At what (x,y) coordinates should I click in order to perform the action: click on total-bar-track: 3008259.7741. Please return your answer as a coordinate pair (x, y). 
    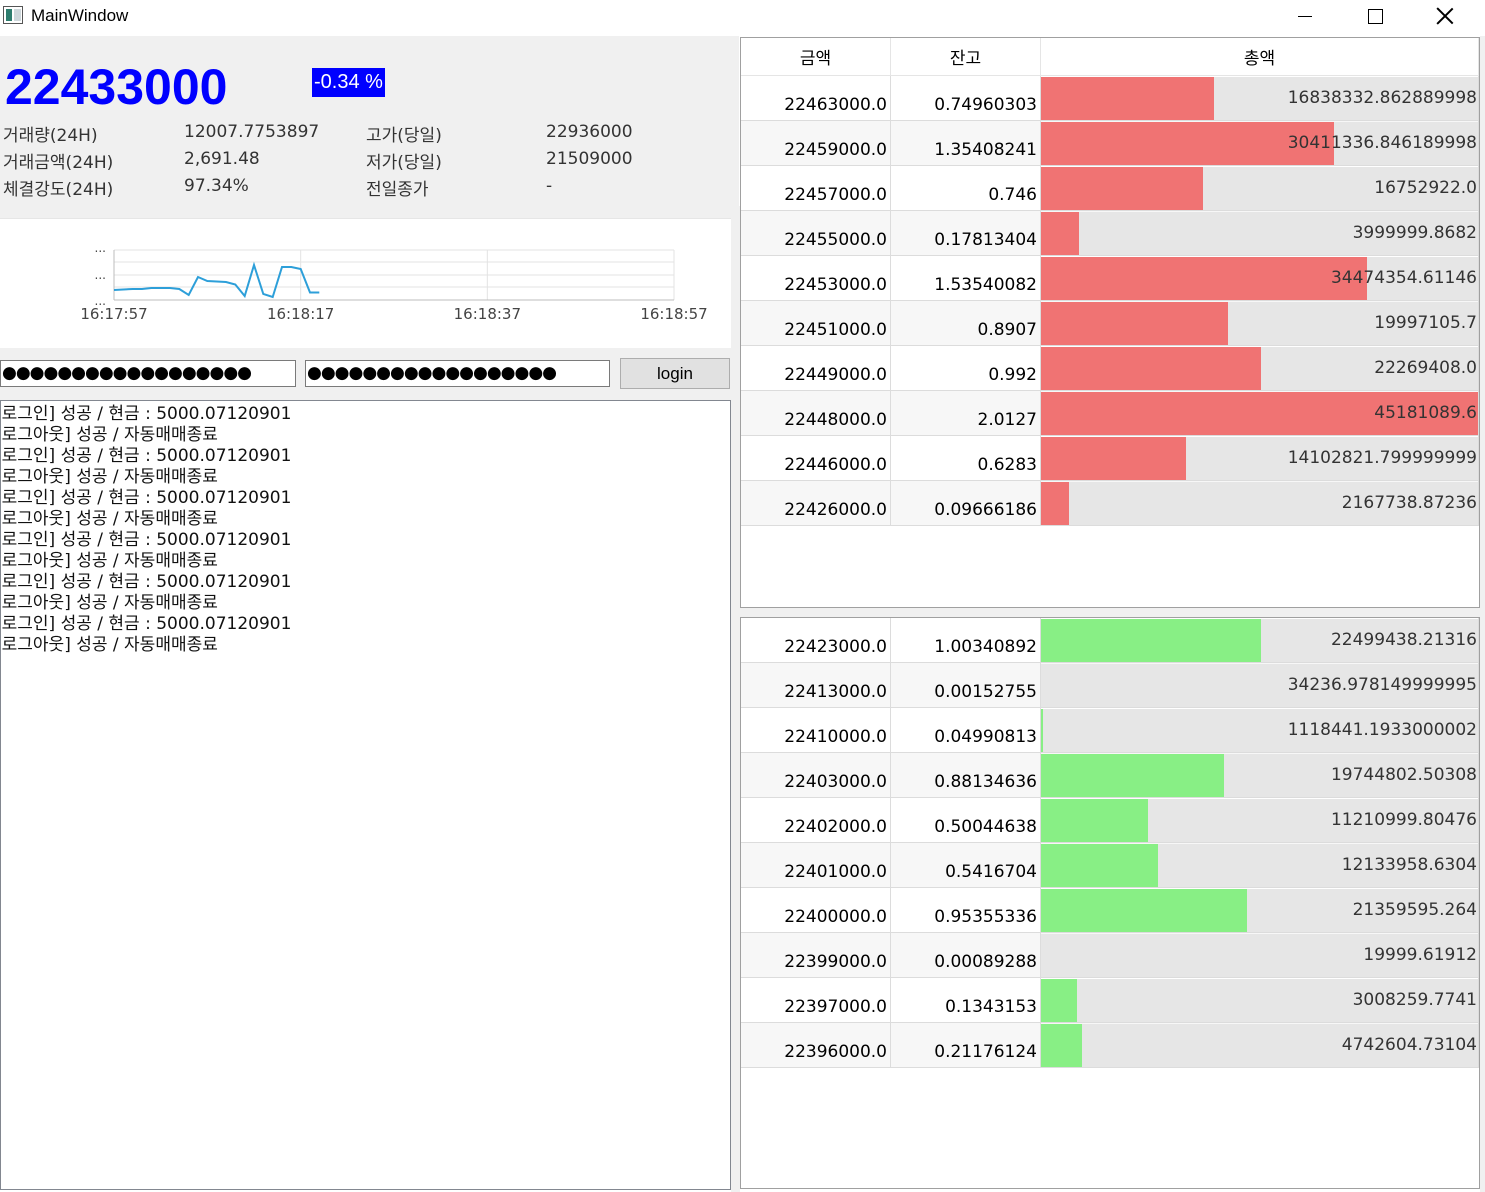
    Looking at the image, I should click on (1259, 1000).